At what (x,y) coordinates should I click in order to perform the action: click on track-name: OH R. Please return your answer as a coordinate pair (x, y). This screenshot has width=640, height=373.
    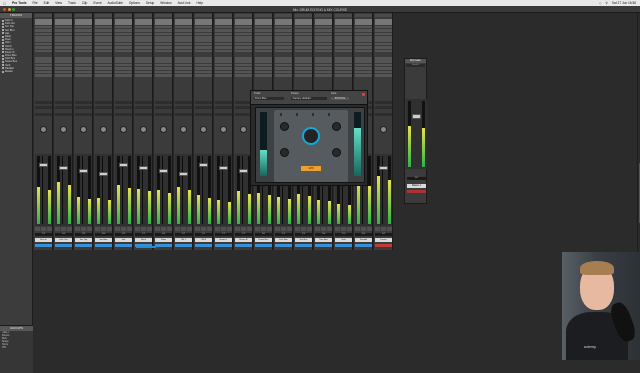
    Looking at the image, I should click on (203, 240).